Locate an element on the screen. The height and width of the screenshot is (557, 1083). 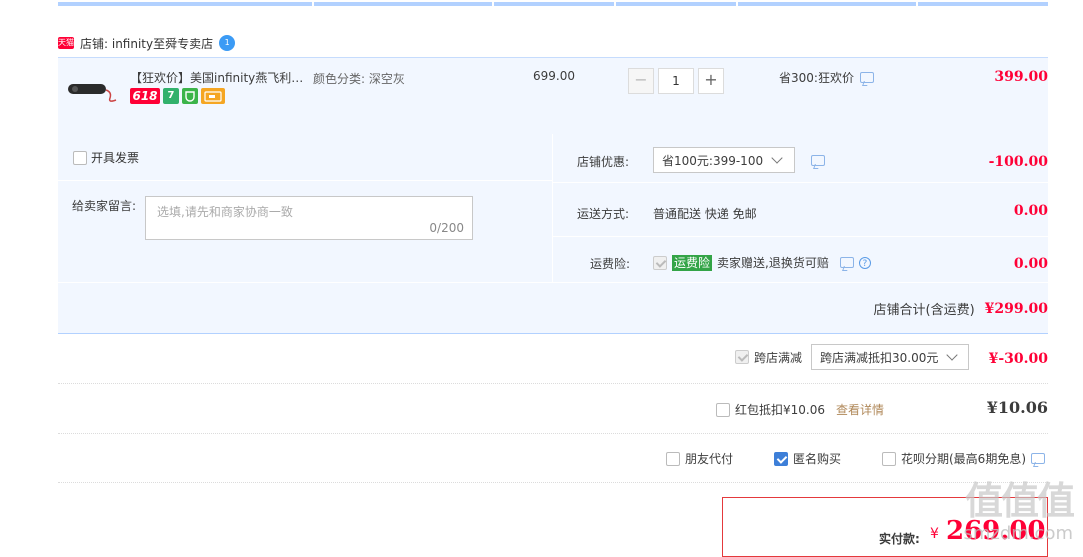
message-char-count: 0/200 is located at coordinates (446, 228).